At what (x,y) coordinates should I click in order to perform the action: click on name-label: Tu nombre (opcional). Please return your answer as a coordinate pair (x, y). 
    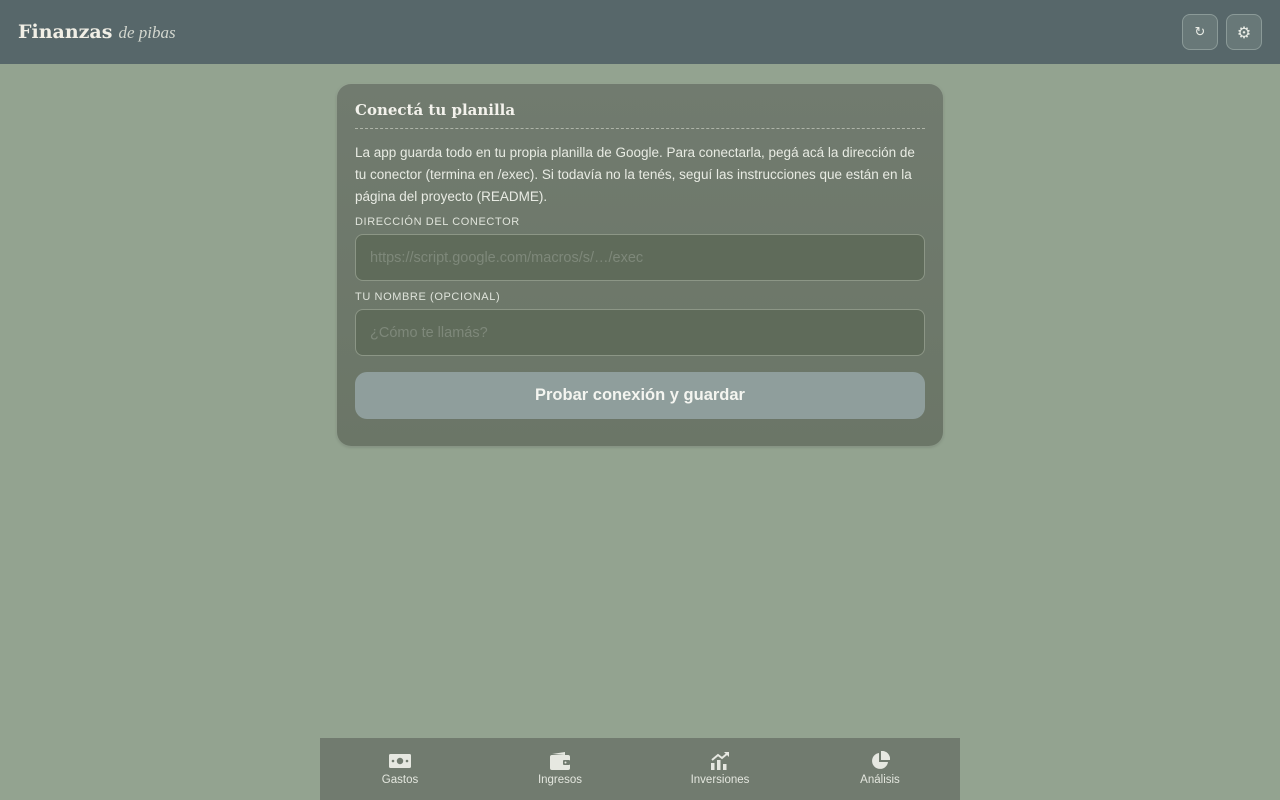
    Looking at the image, I should click on (428, 297).